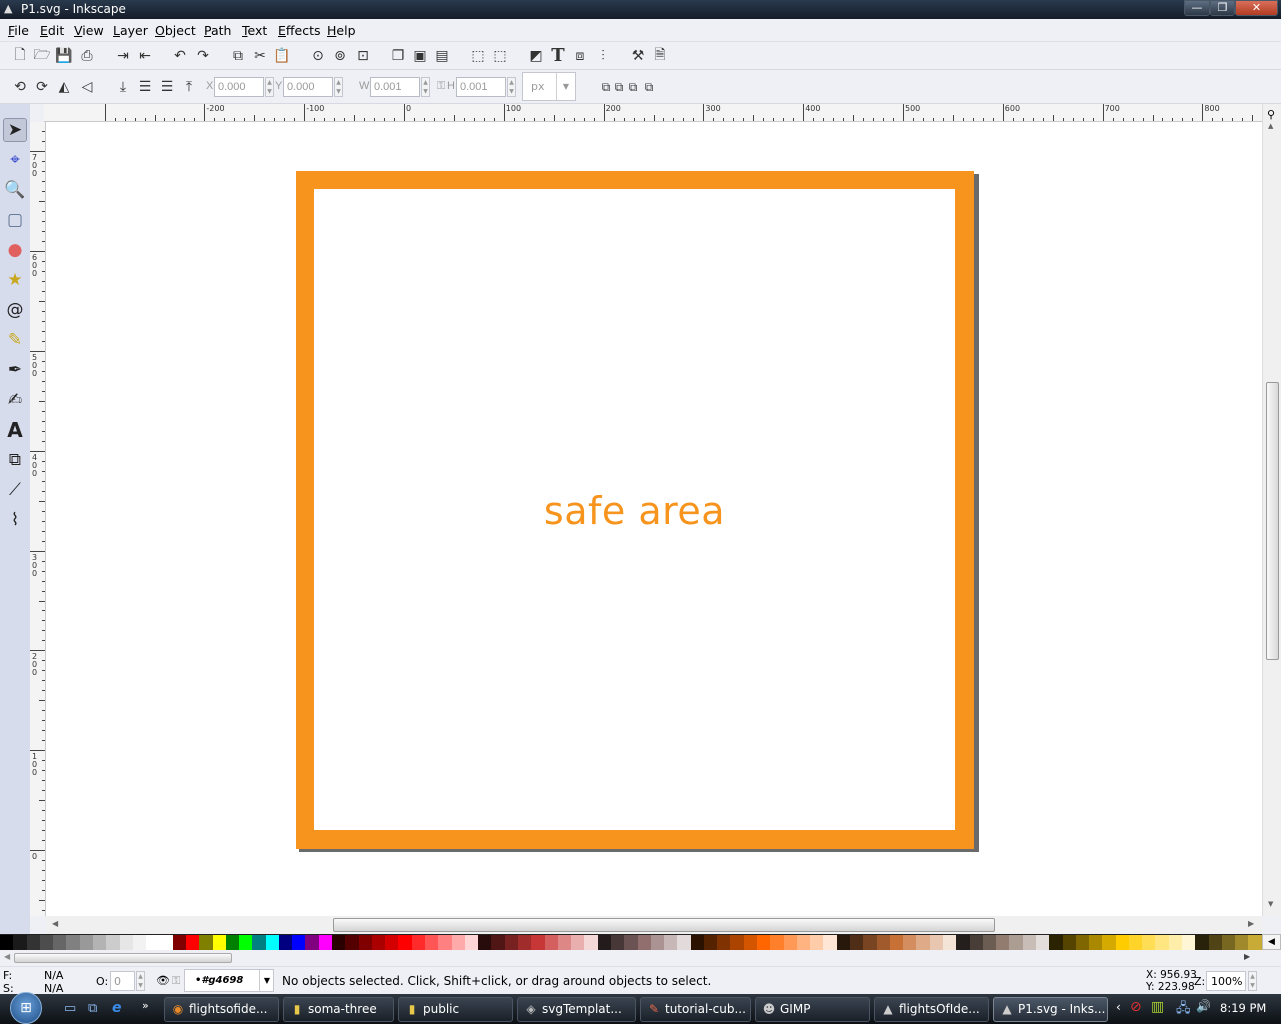  I want to click on menu-edit: Edit, so click(52, 30).